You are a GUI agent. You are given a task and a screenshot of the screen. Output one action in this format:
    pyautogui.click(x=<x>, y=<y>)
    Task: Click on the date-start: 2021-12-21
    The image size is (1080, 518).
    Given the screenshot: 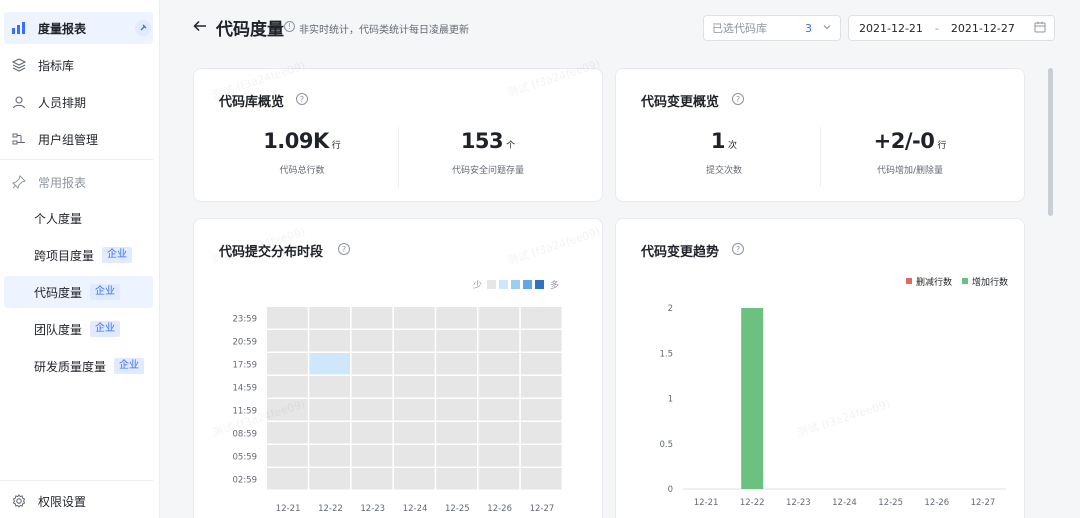 What is the action you would take?
    pyautogui.click(x=891, y=28)
    